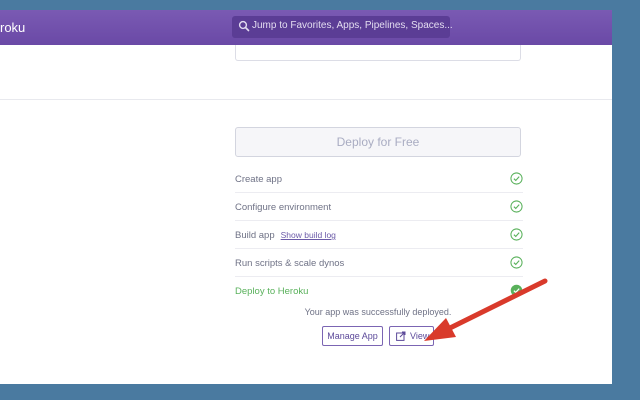 The height and width of the screenshot is (400, 640). I want to click on step-configure-environment: Configure environment, so click(379, 207).